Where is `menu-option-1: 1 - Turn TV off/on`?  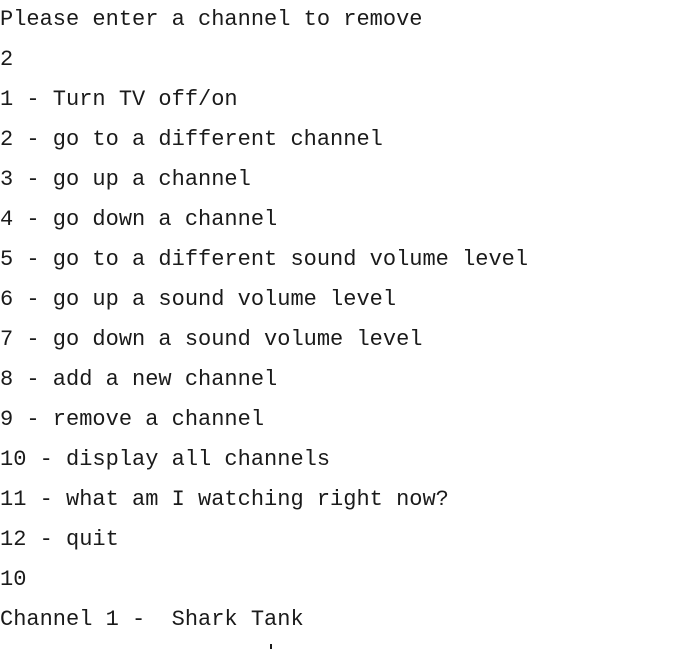 menu-option-1: 1 - Turn TV off/on is located at coordinates (119, 99).